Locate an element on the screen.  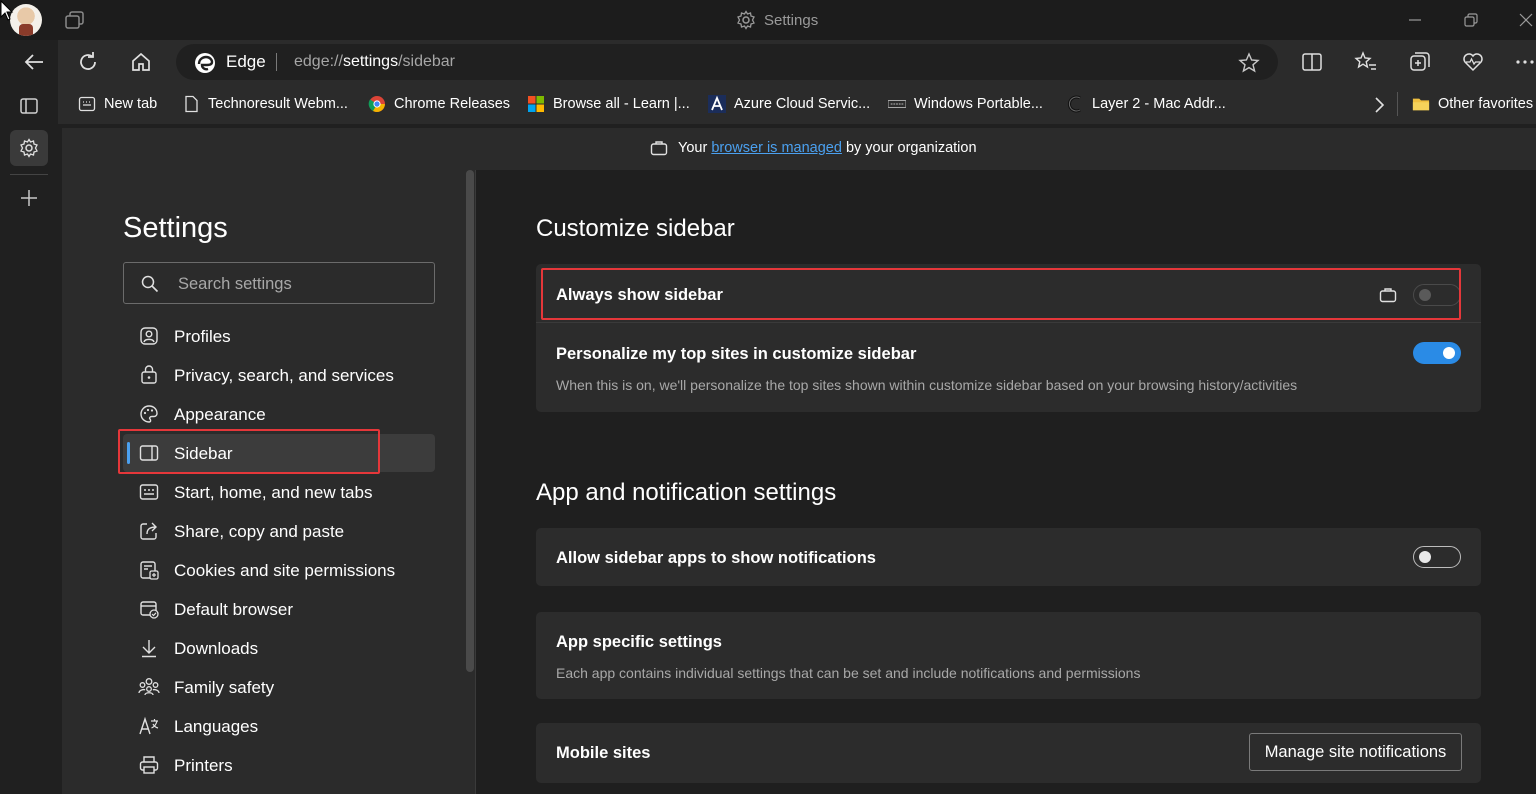
nav-item-languages: Languages is located at coordinates (279, 726).